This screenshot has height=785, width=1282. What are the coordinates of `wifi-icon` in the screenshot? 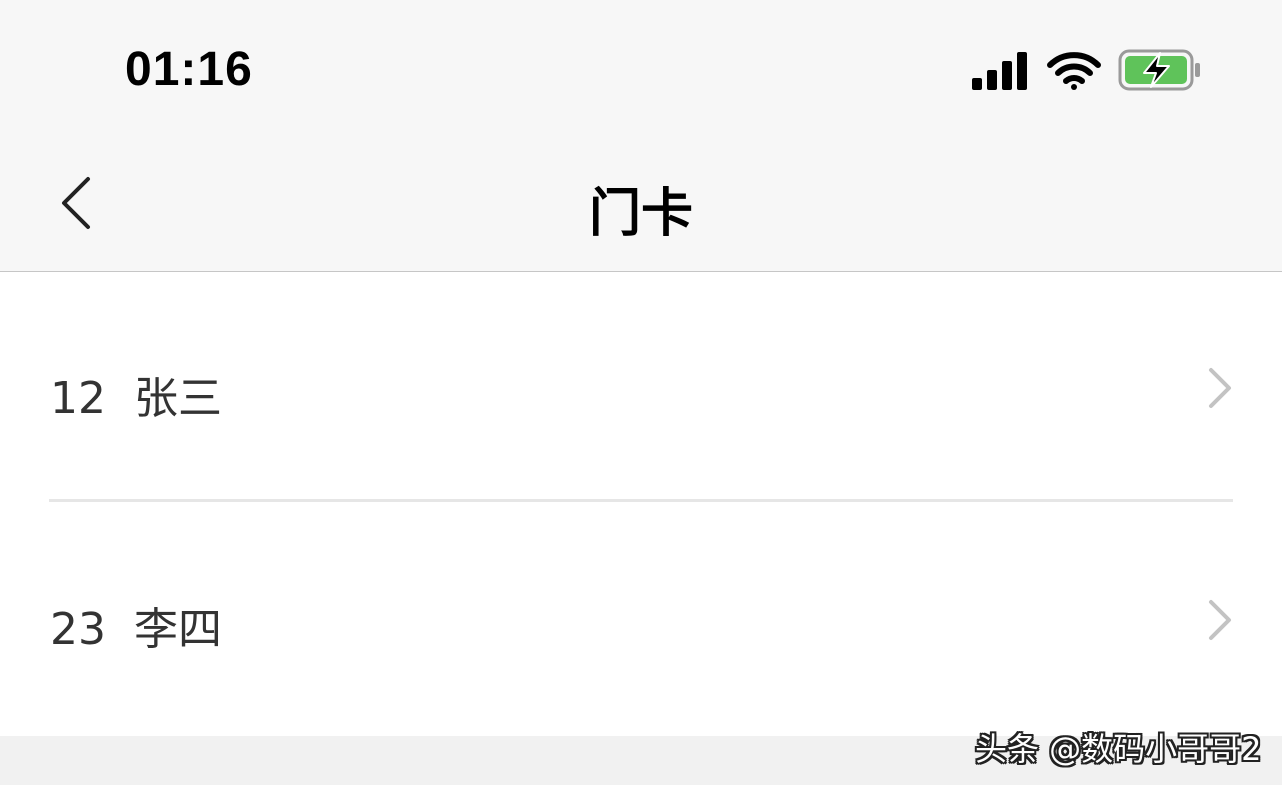 It's located at (1074, 71).